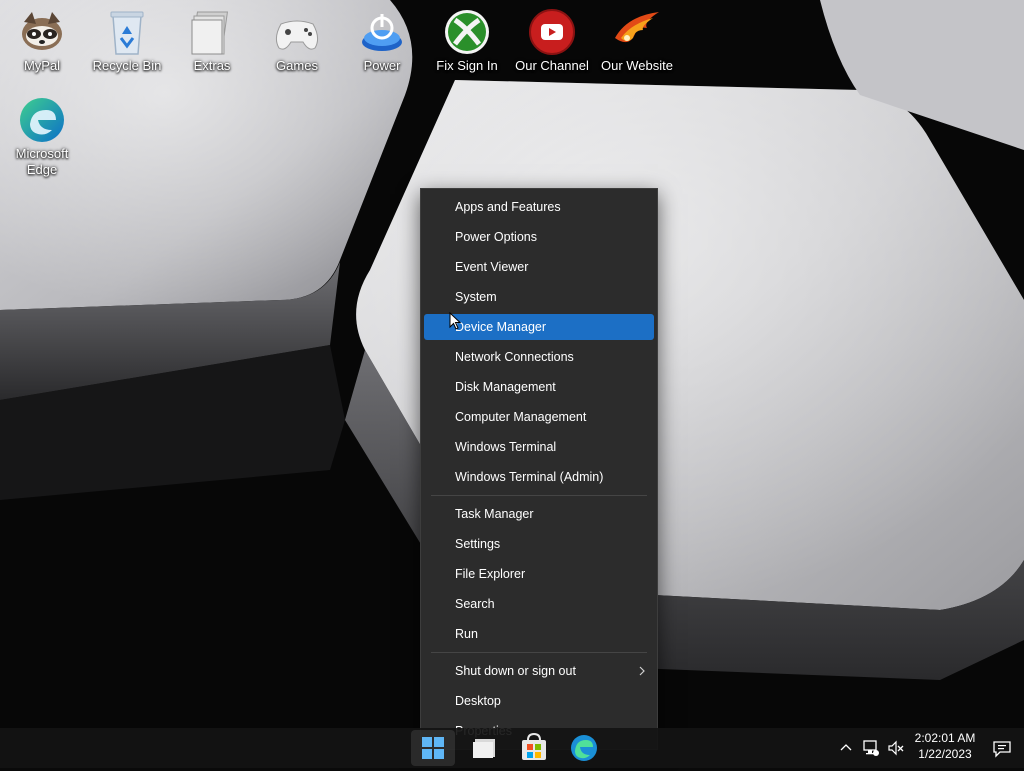 The height and width of the screenshot is (771, 1024). Describe the element at coordinates (496, 237) in the screenshot. I see `menu-item-label: Power Options` at that location.